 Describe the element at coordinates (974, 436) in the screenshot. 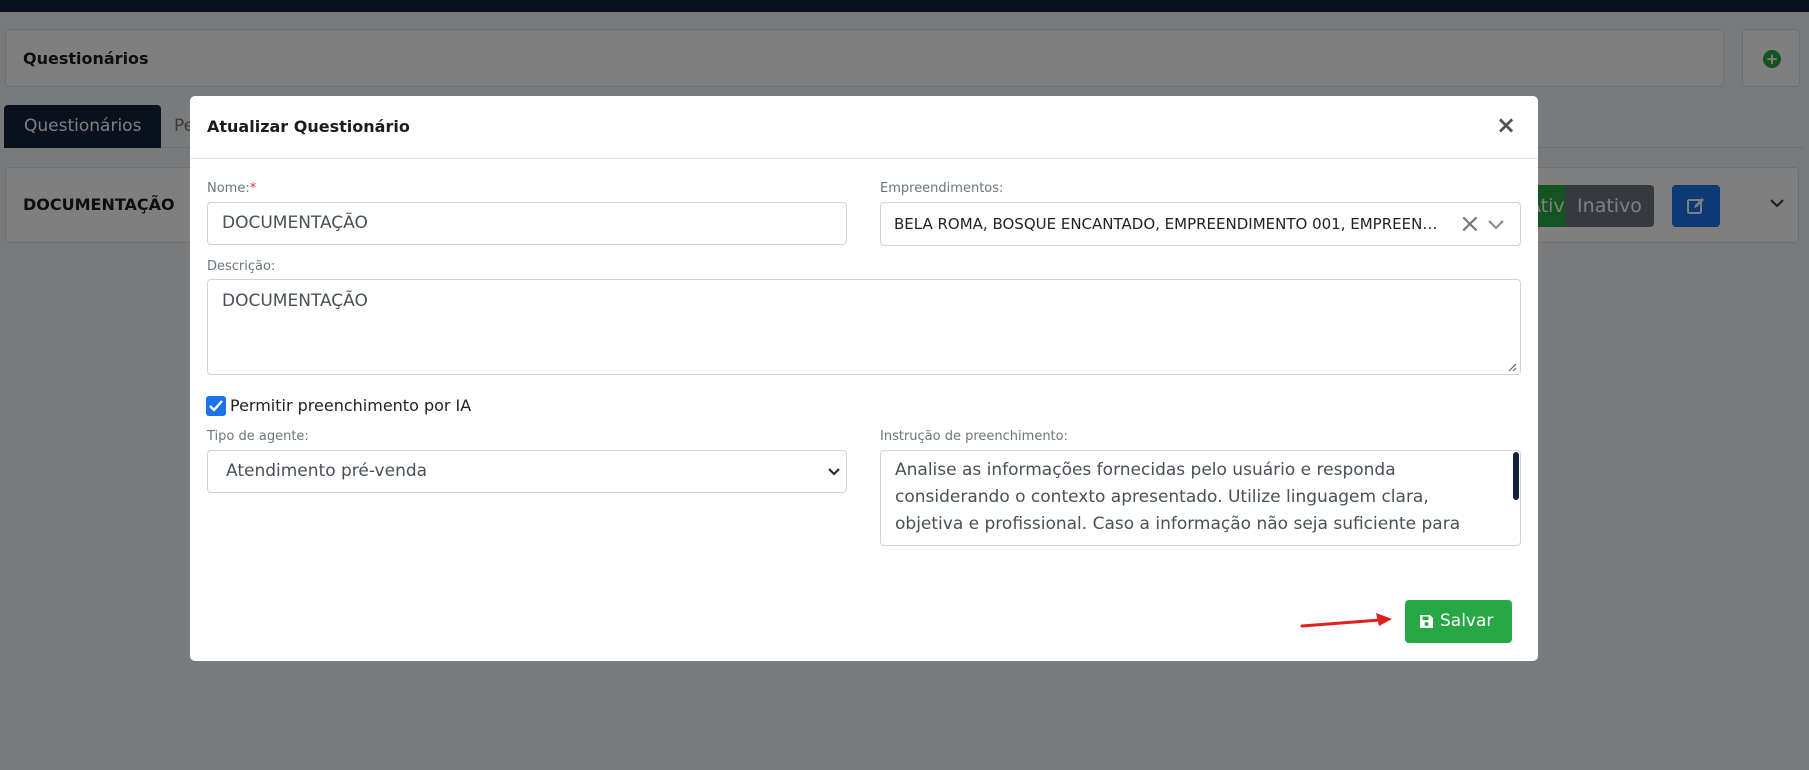

I see `instrucao-label: Instrução de preenchimento:` at that location.